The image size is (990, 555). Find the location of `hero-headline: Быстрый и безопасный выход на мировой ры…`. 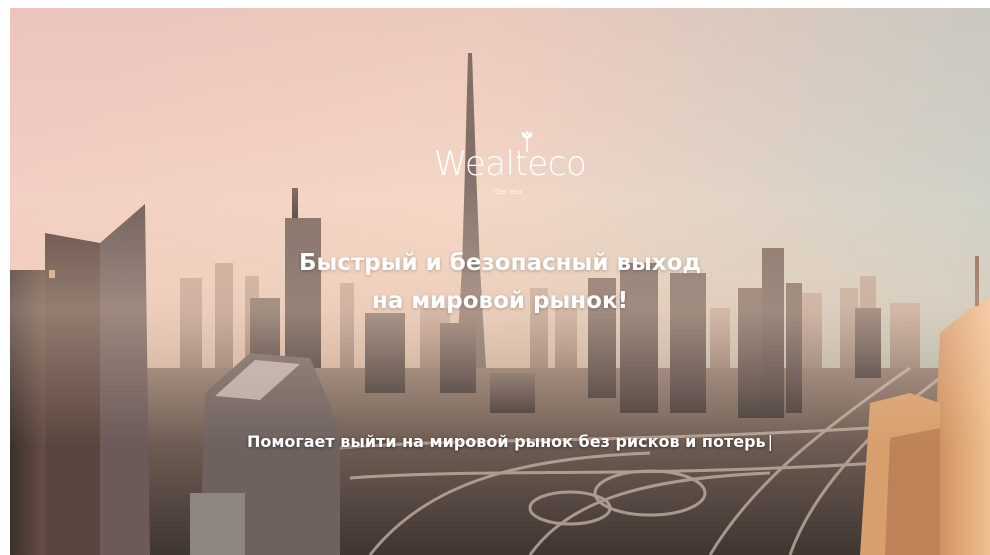

hero-headline: Быстрый и безопасный выход на мировой ры… is located at coordinates (500, 282).